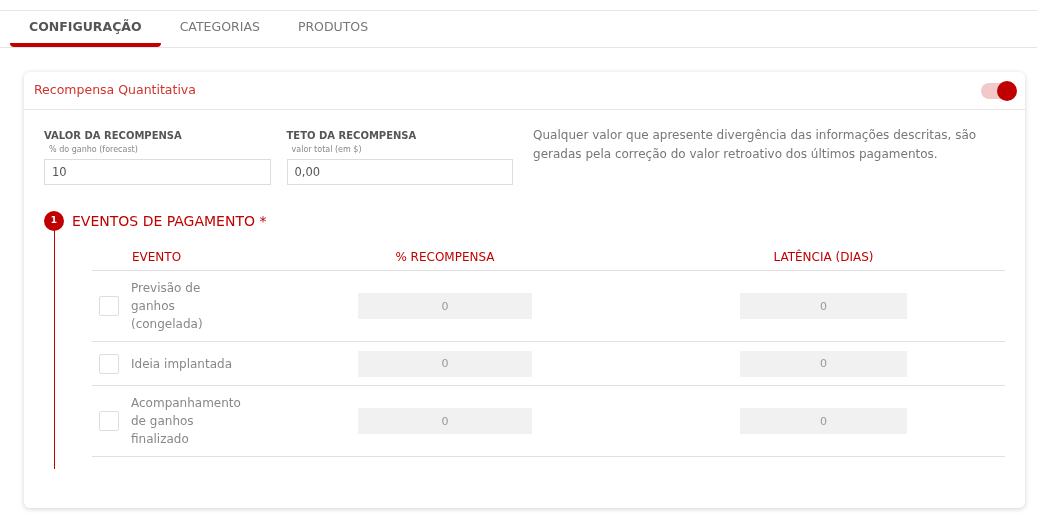 Image resolution: width=1037 pixels, height=515 pixels. Describe the element at coordinates (115, 90) in the screenshot. I see `card-title: Recompensa Quantitativa` at that location.